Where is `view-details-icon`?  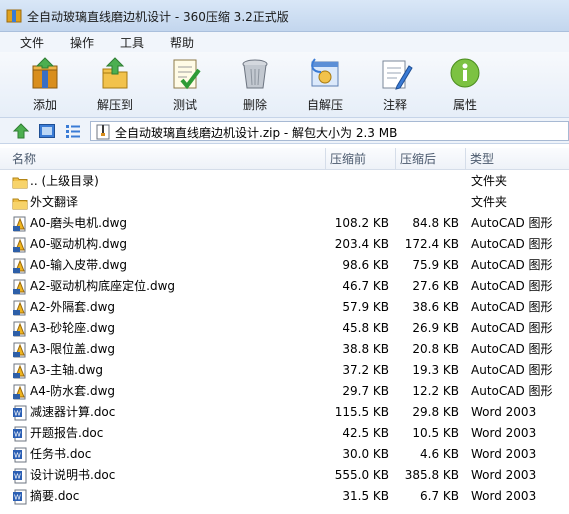
view-details-icon is located at coordinates (73, 131).